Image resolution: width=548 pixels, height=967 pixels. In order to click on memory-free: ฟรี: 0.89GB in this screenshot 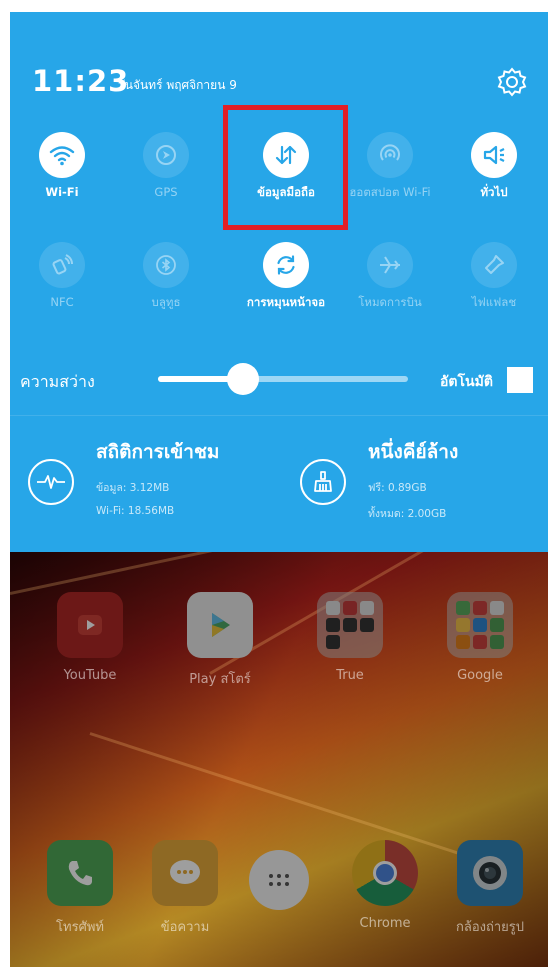, I will do `click(397, 488)`.